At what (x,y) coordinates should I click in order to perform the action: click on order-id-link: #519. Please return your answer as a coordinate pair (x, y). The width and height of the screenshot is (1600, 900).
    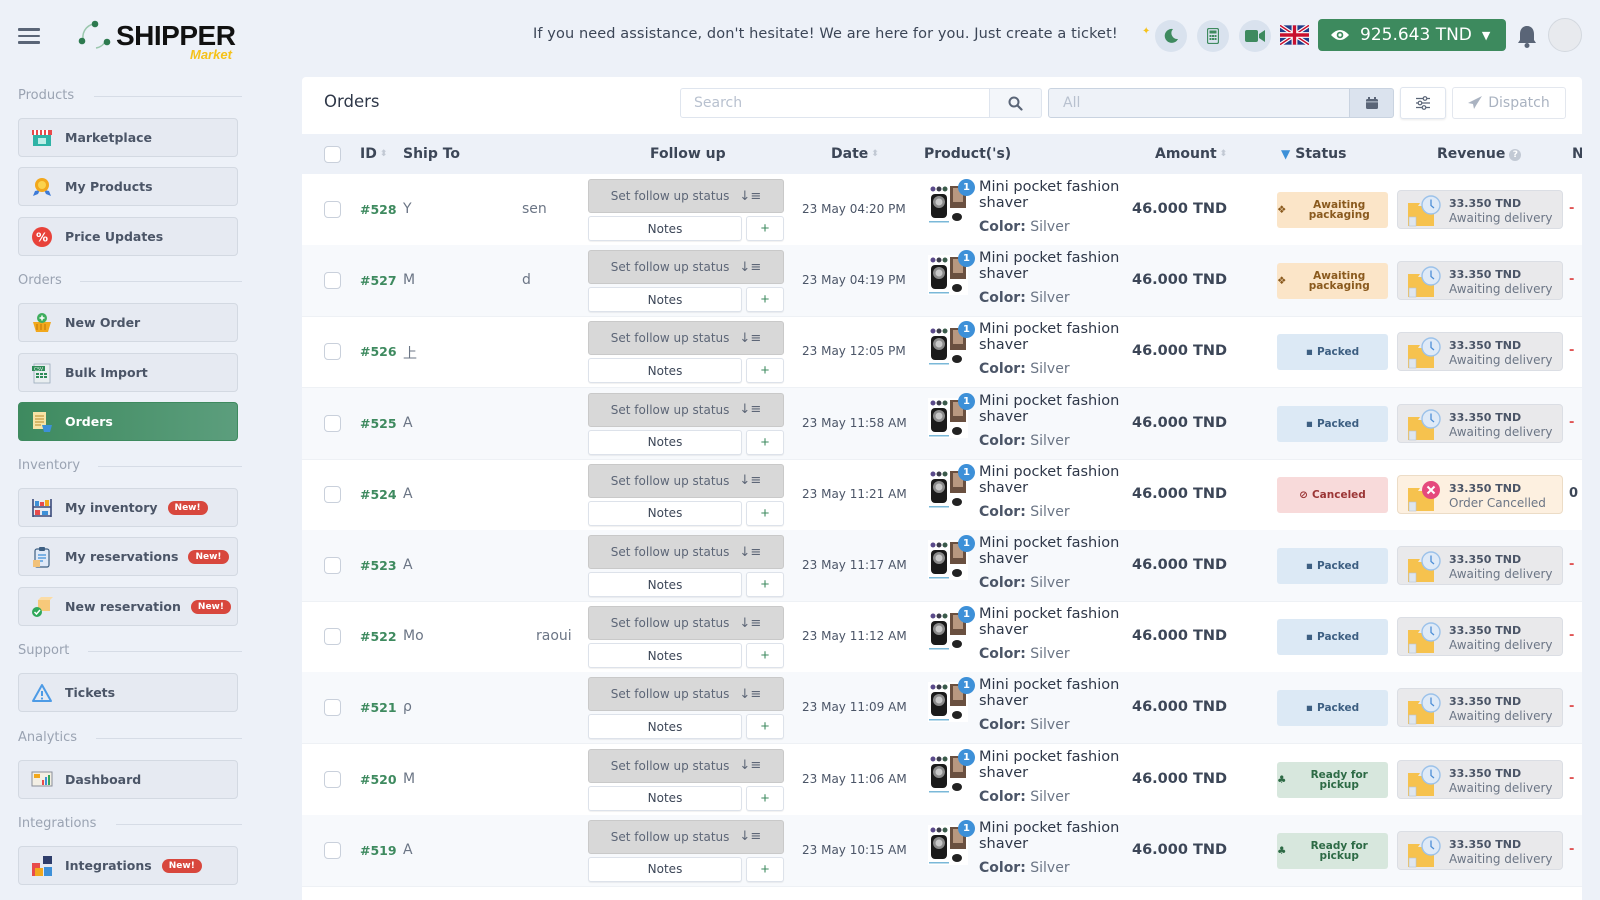
    Looking at the image, I should click on (378, 850).